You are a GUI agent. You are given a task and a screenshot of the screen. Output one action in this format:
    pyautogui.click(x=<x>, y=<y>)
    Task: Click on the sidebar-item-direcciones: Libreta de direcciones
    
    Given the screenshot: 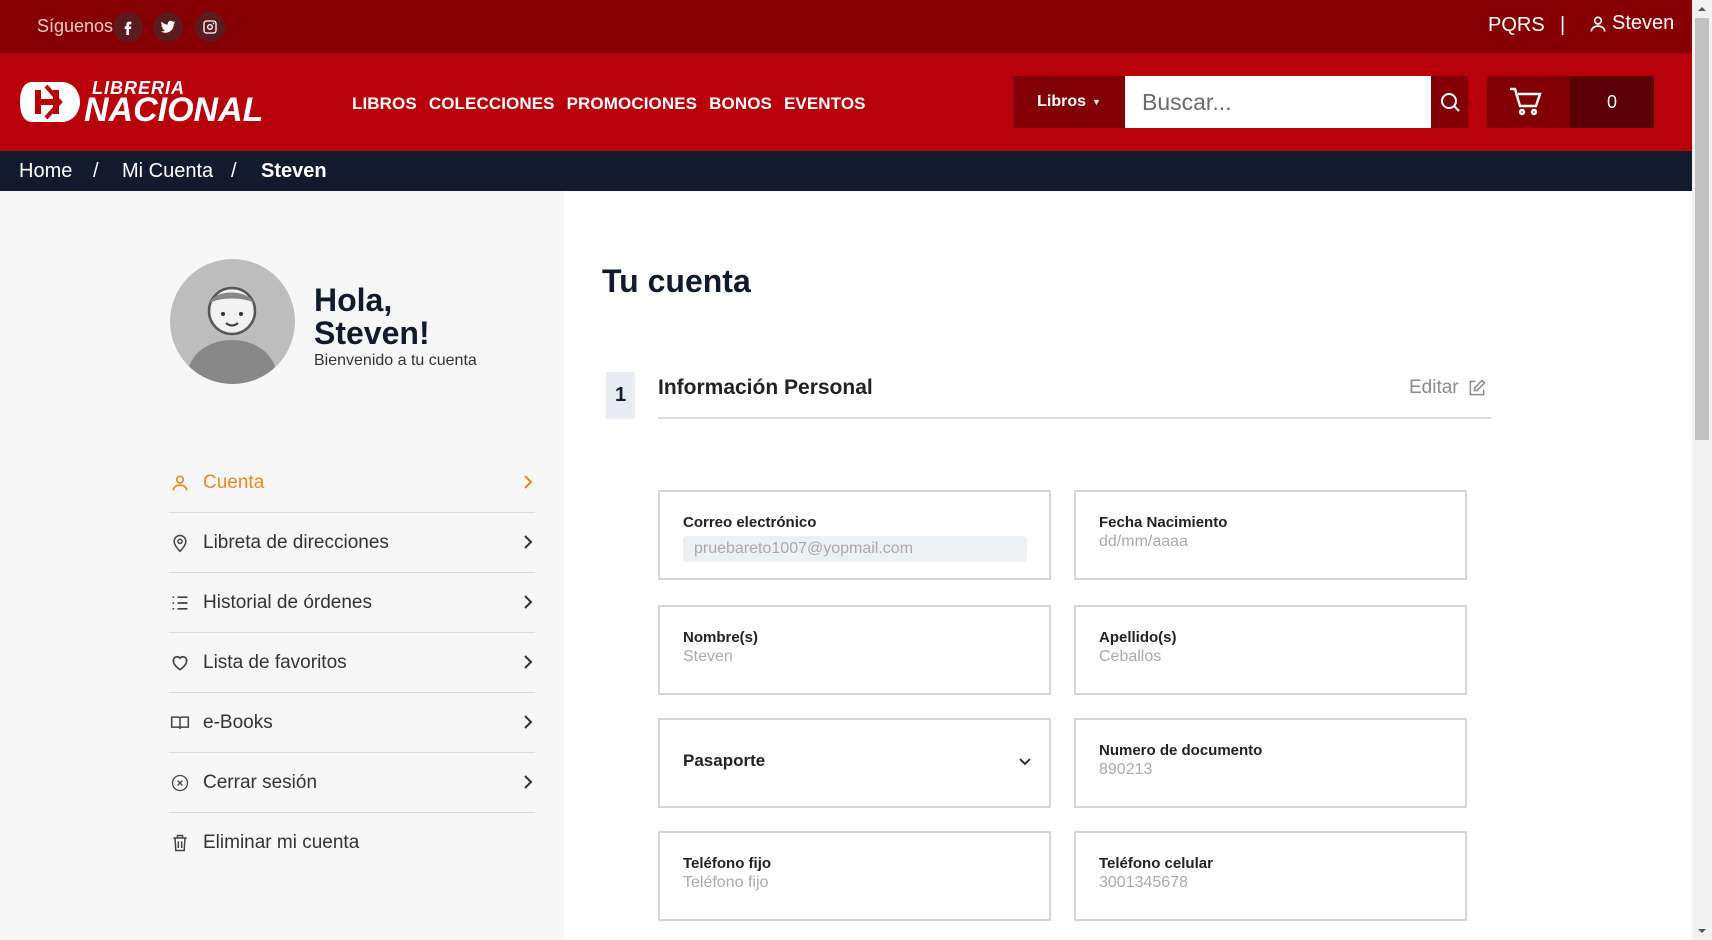 What is the action you would take?
    pyautogui.click(x=352, y=543)
    